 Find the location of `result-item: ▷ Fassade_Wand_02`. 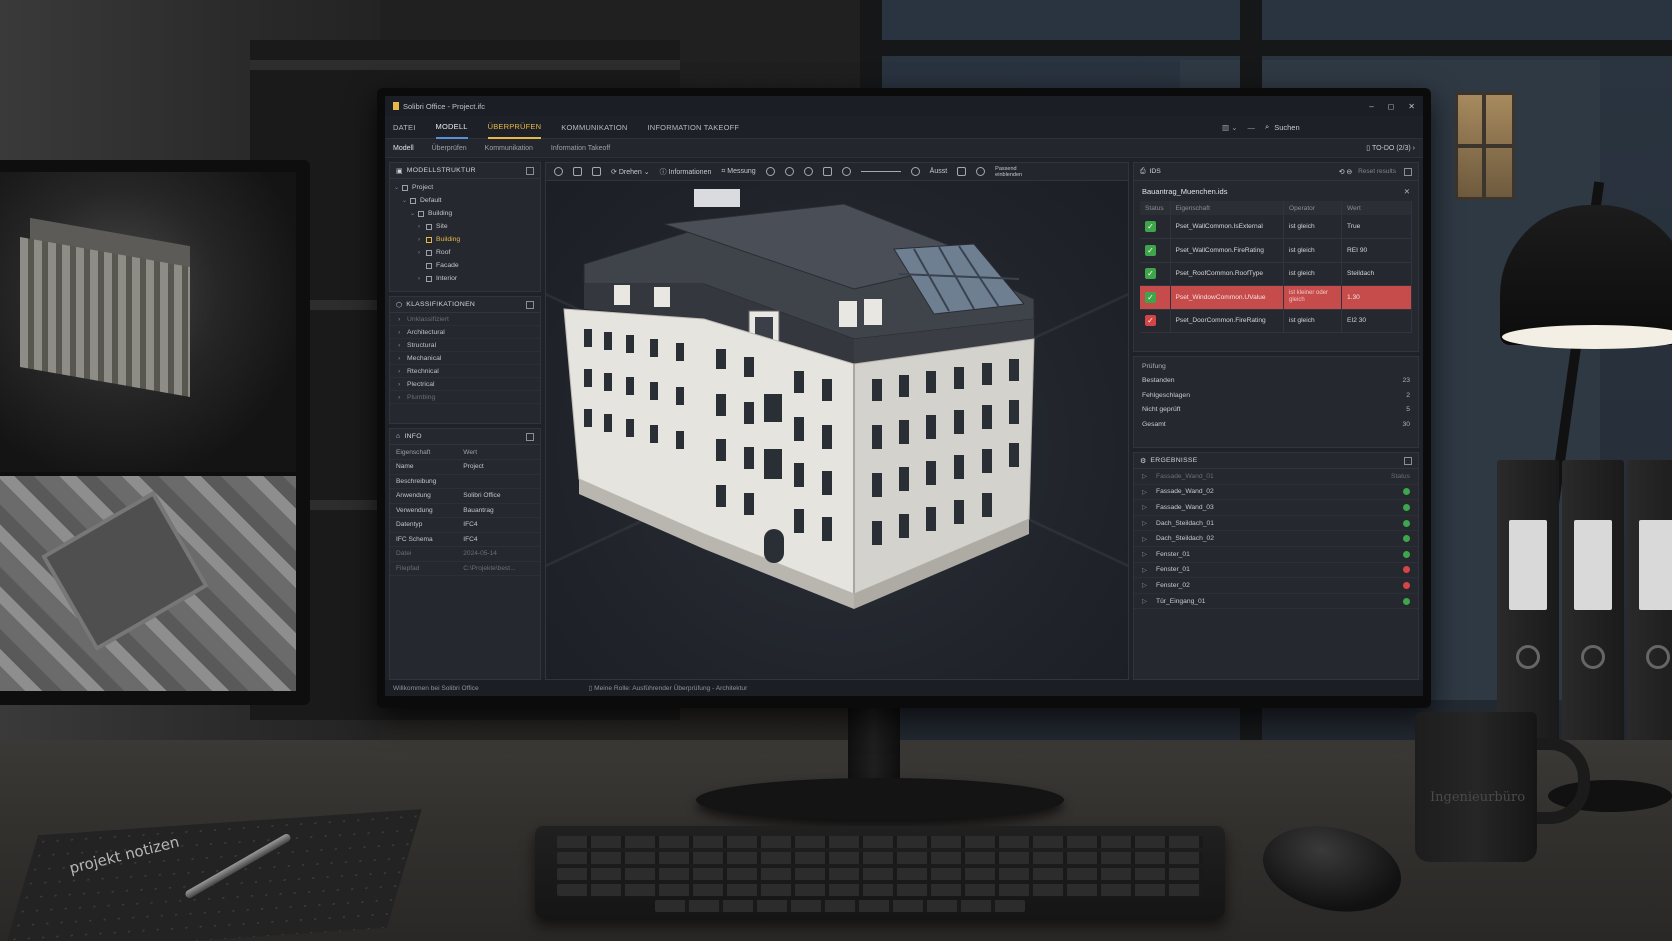

result-item: ▷ Fassade_Wand_02 is located at coordinates (1276, 493).